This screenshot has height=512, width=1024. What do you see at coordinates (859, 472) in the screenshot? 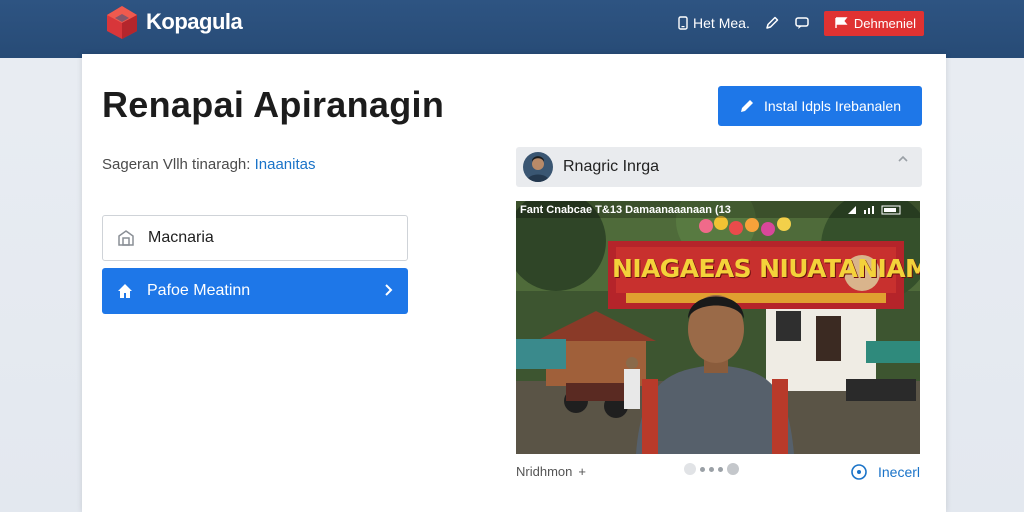
I see `info-circle-icon` at bounding box center [859, 472].